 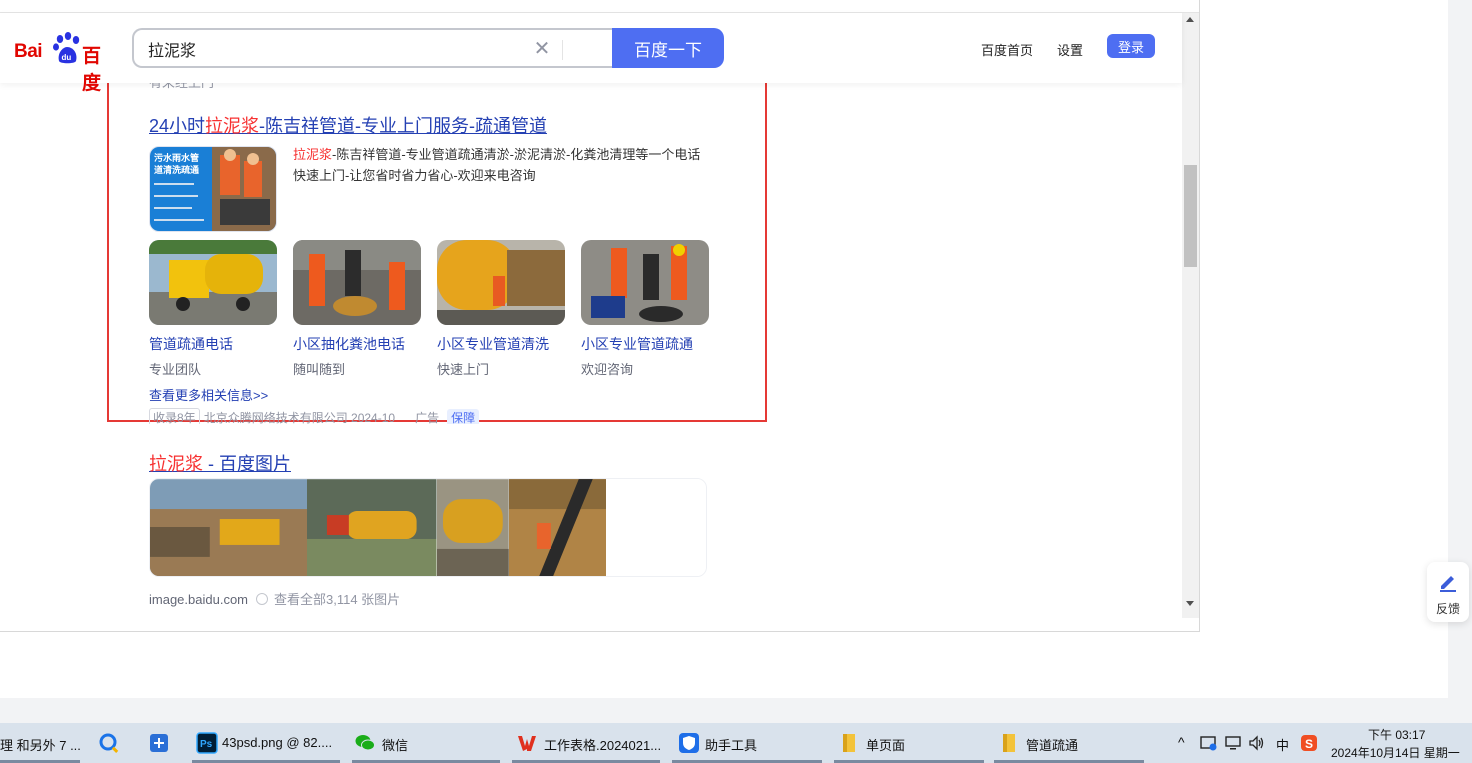 What do you see at coordinates (348, 125) in the screenshot?
I see `result-title-link: 24小时拉泥浆-陈吉祥管道-专业上门服务-疏通管道` at bounding box center [348, 125].